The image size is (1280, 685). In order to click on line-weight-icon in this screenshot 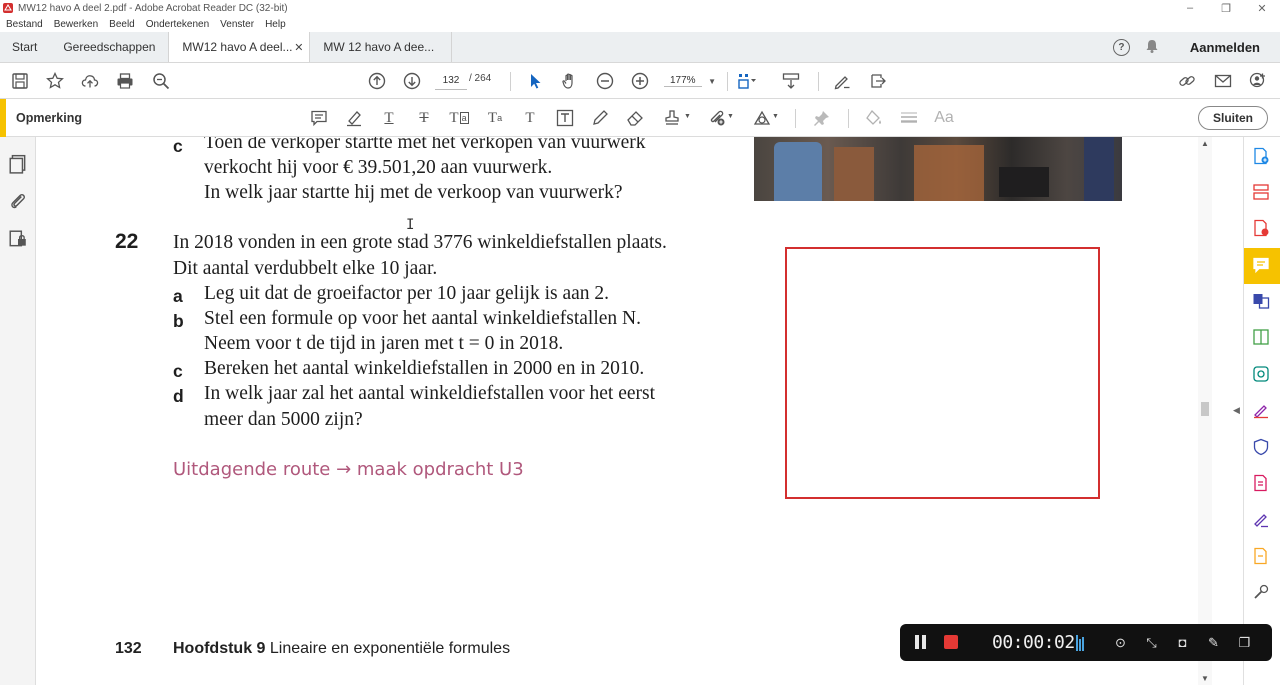, I will do `click(909, 118)`.